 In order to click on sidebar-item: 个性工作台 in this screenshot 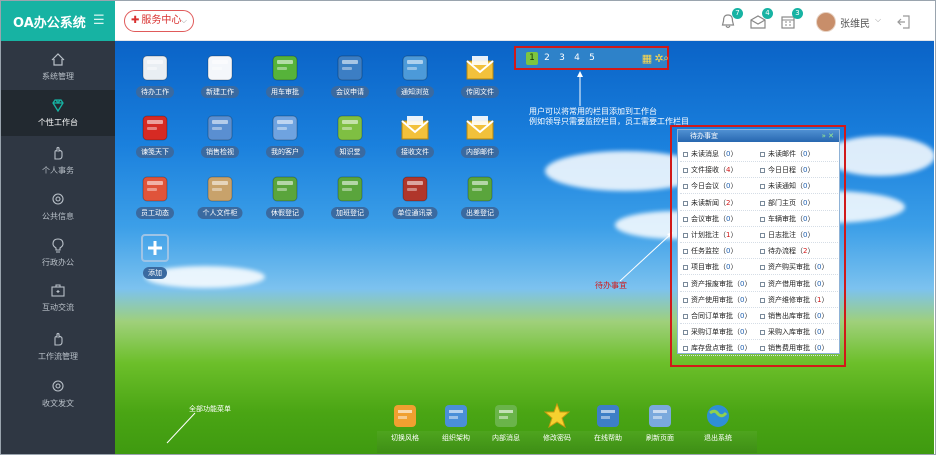, I will do `click(58, 113)`.